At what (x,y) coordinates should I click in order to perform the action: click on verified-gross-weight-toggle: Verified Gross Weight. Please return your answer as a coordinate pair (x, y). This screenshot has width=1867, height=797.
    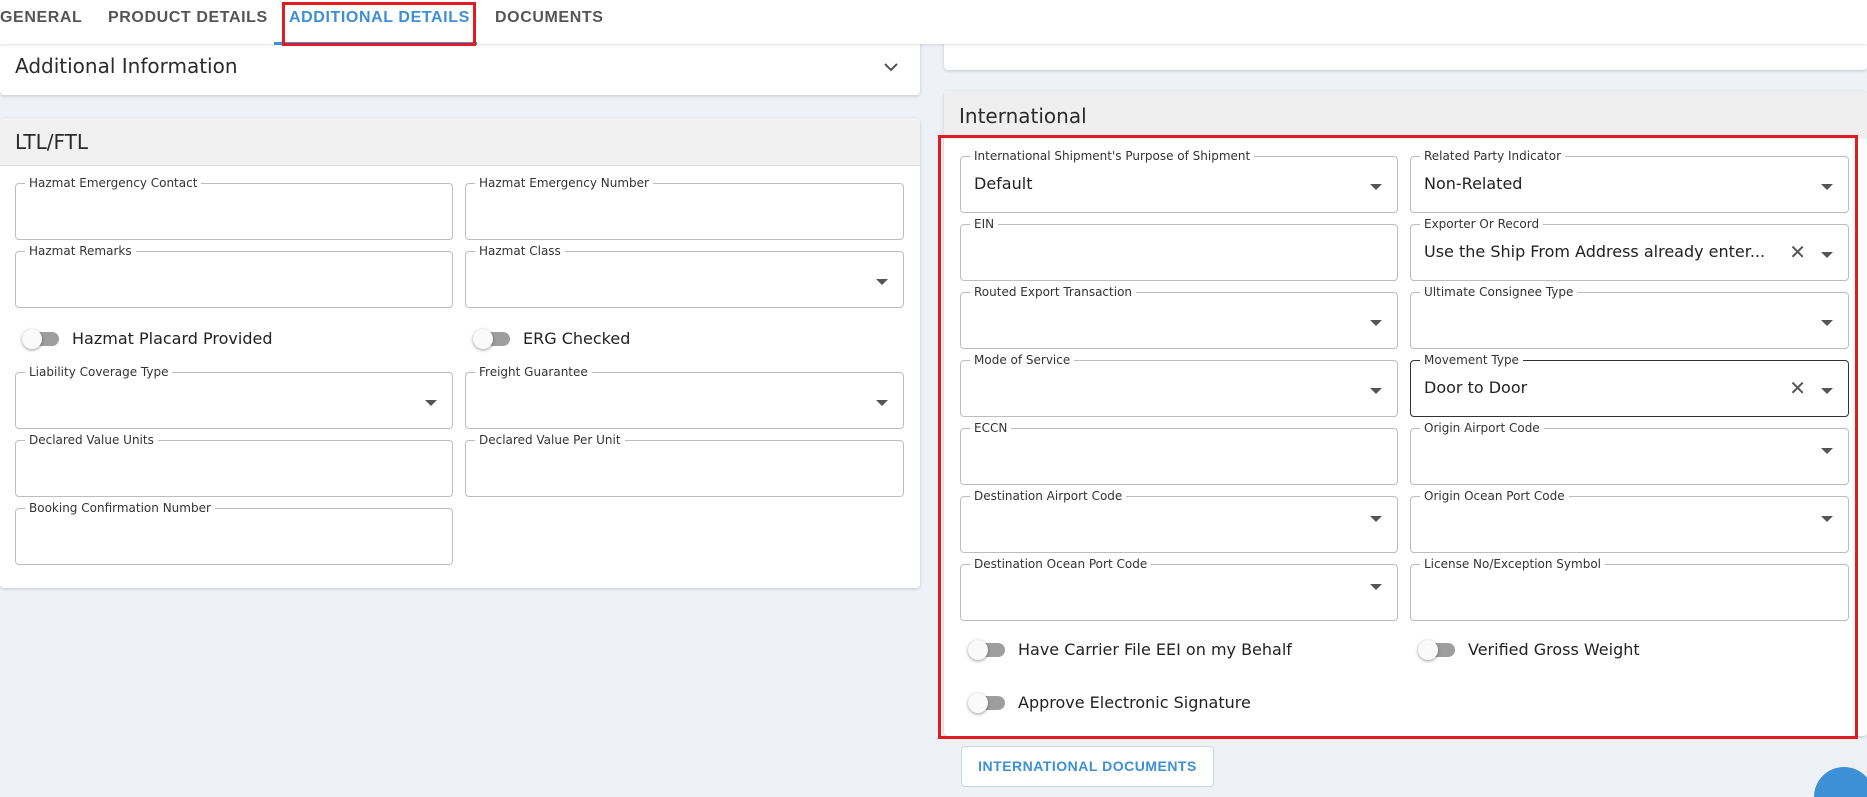
    Looking at the image, I should click on (1548, 650).